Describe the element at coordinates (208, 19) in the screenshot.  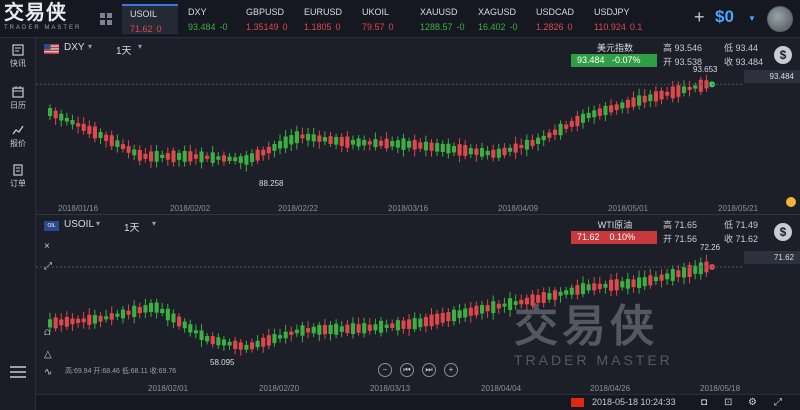
I see `ticker-dxy: DXY 93.484 -0` at that location.